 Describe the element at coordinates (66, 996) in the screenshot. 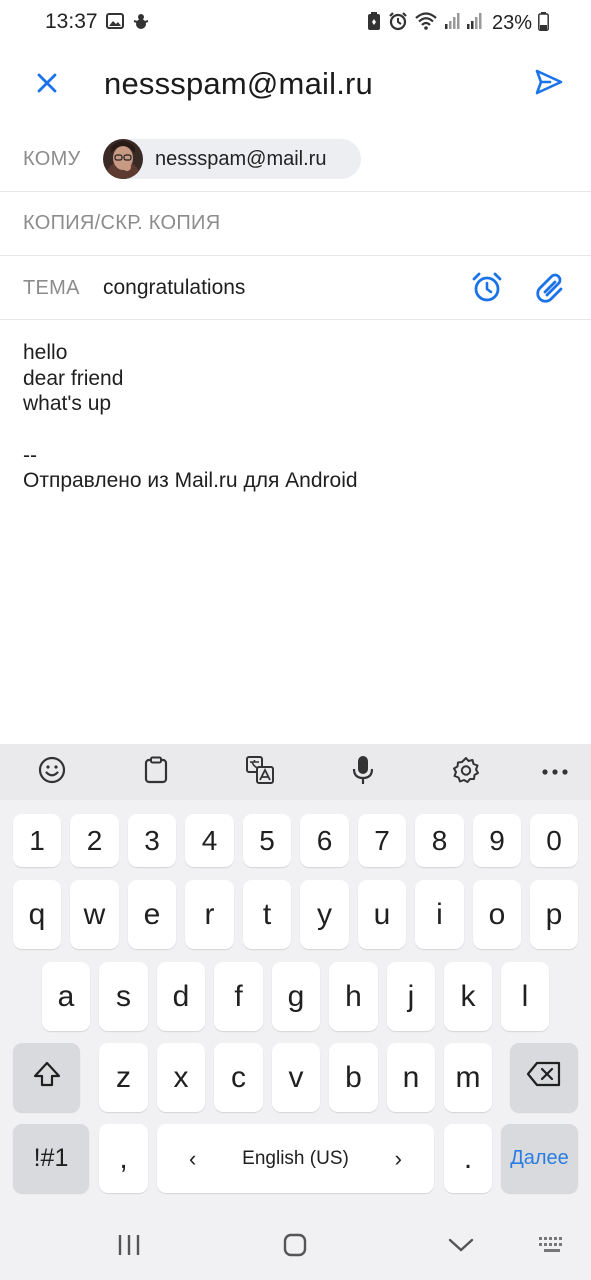

I see `key-a: a` at that location.